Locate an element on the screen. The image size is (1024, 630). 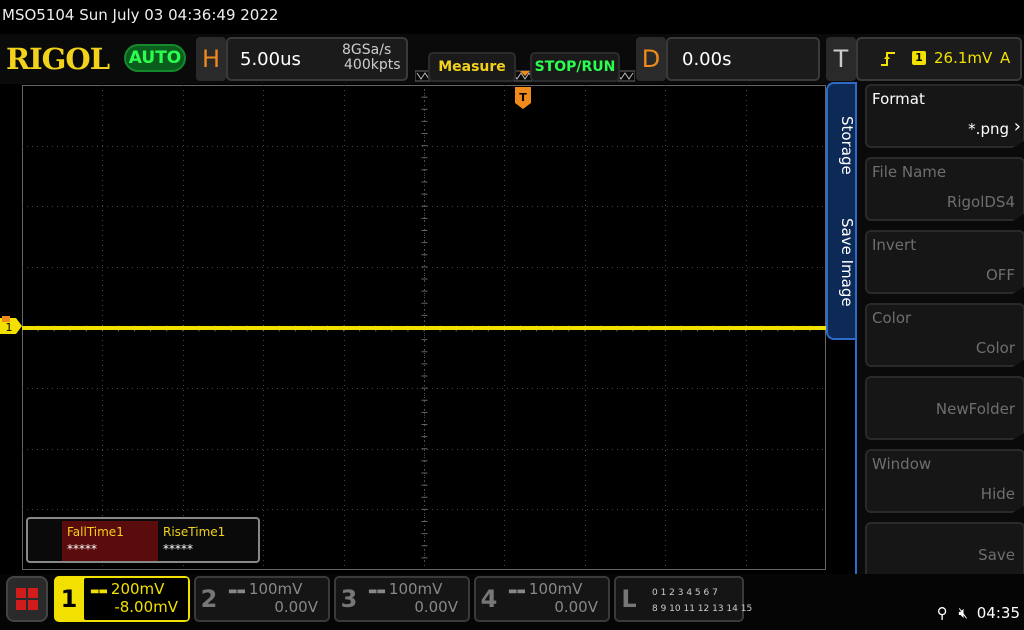
measurement-name: RiseTime1 is located at coordinates (194, 532).